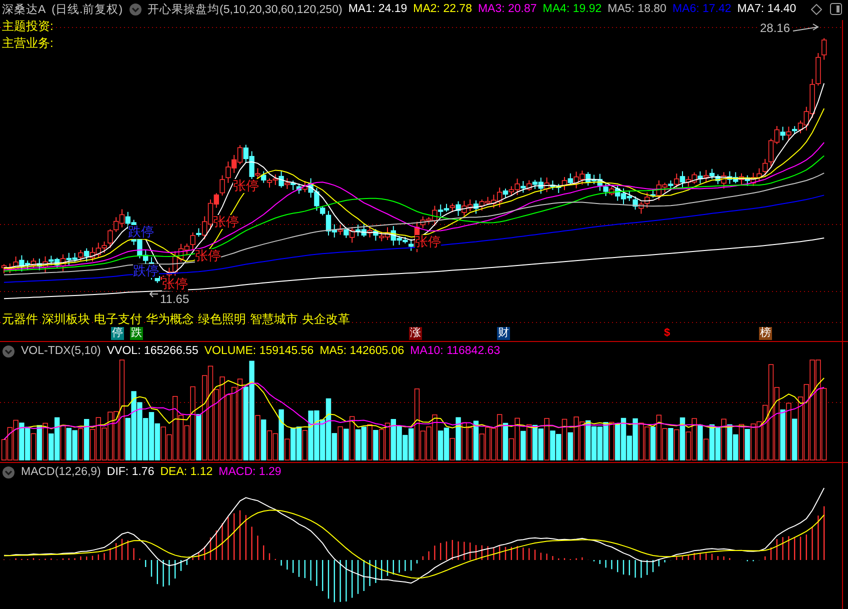 The image size is (848, 609). I want to click on event-badge: 榜, so click(765, 333).